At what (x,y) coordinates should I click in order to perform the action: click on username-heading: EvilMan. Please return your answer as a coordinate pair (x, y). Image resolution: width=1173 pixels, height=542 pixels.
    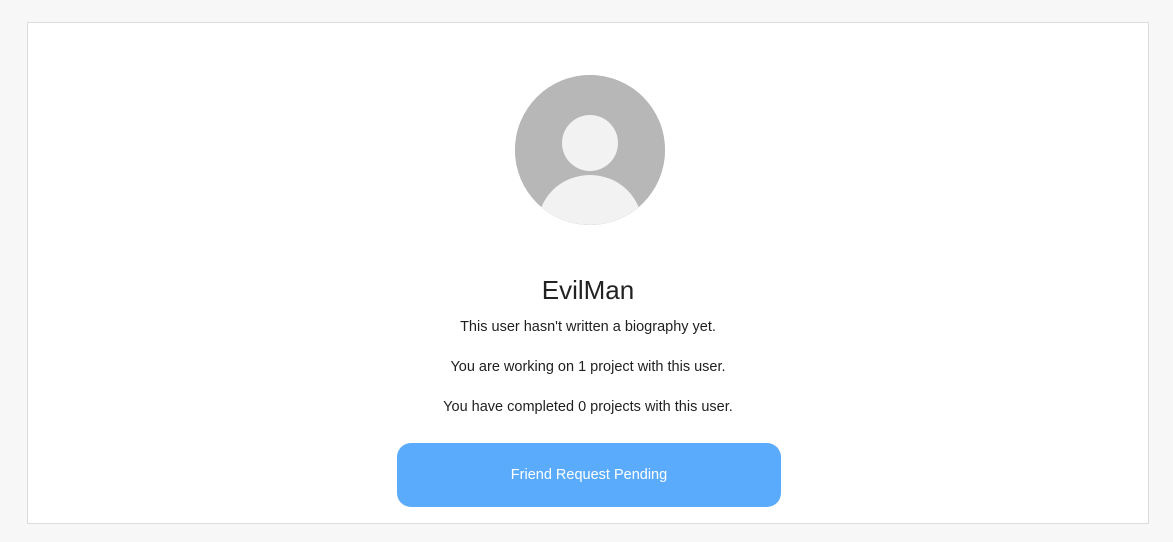
    Looking at the image, I should click on (588, 290).